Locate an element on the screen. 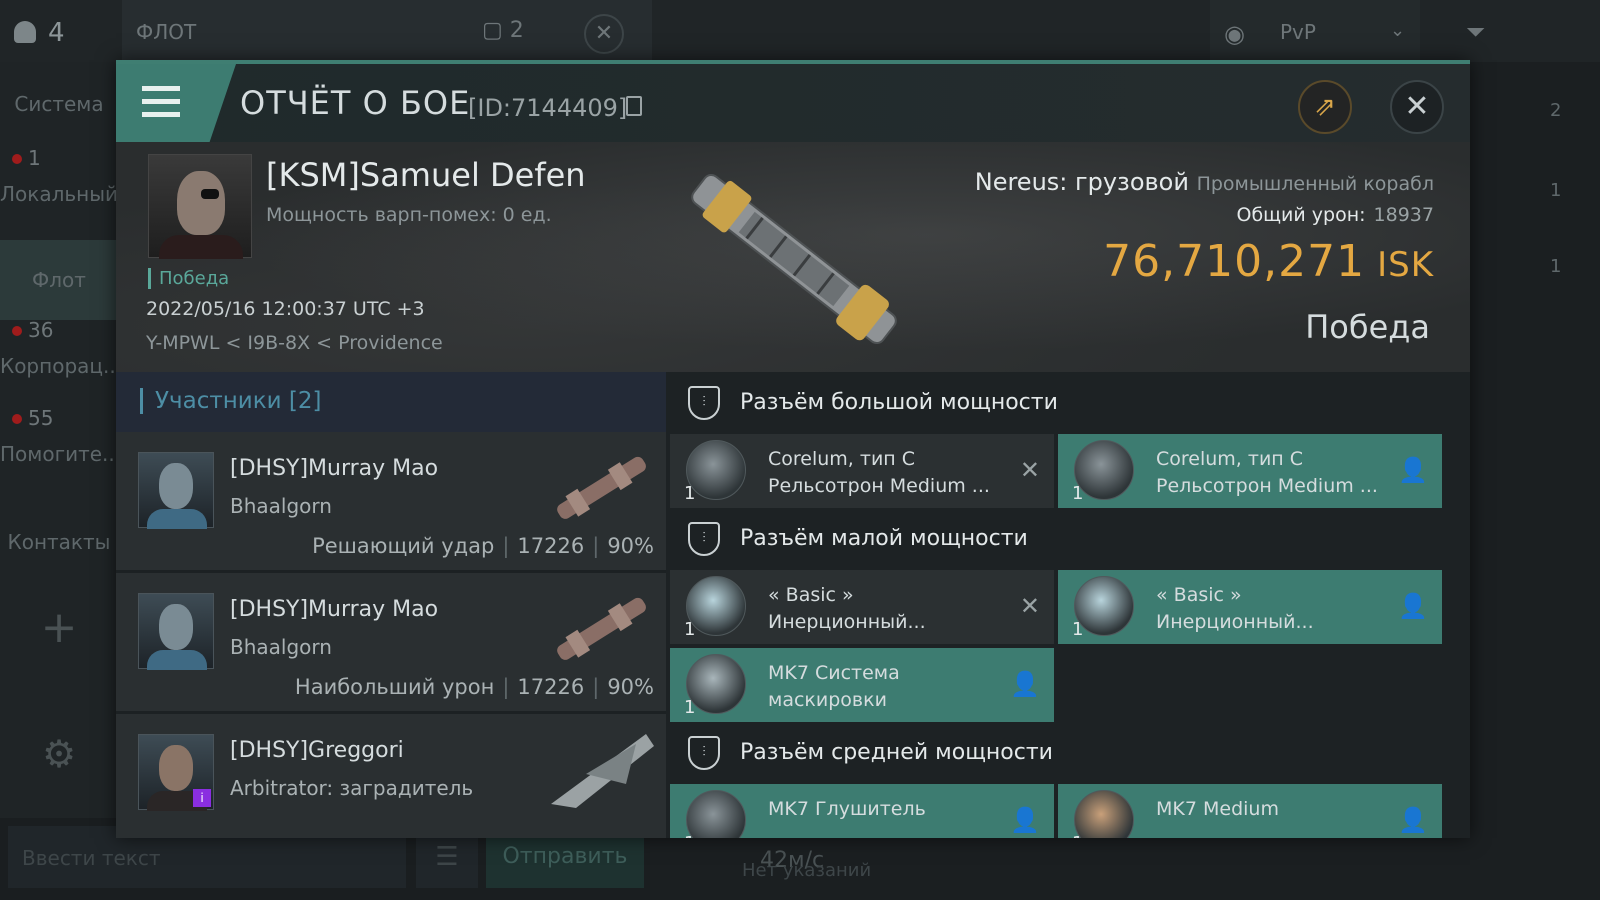 The height and width of the screenshot is (900, 1600). participant-percent: 90% is located at coordinates (630, 687).